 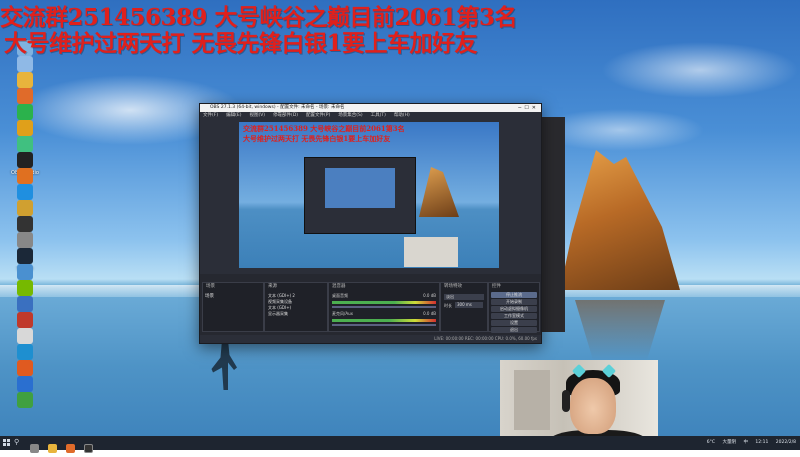 I want to click on transitions-dock-title: 转场特效, so click(x=453, y=286).